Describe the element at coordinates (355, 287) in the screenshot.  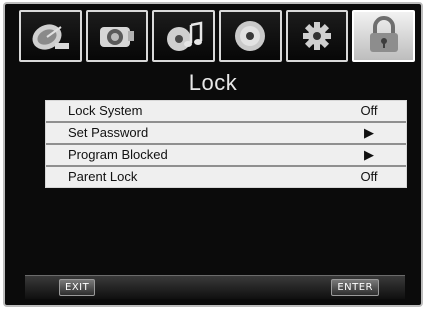
I see `enter-key-hint: ENTER` at that location.